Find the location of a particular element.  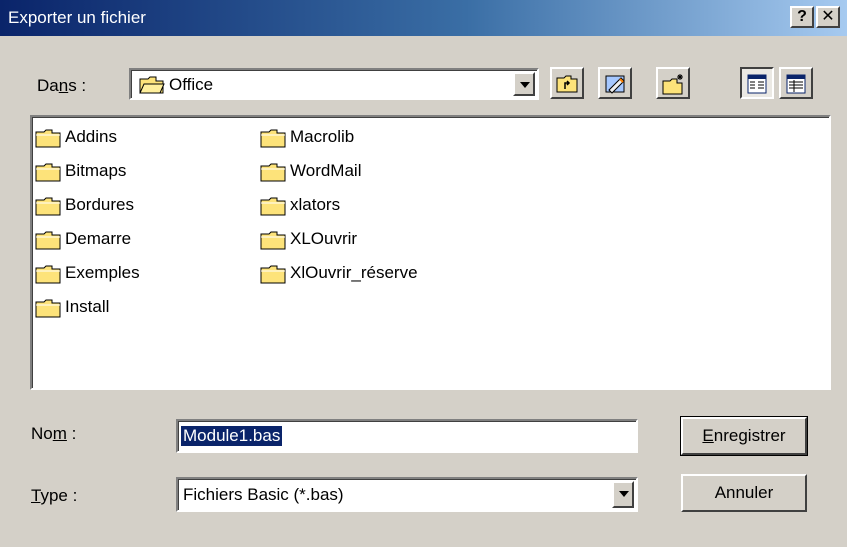

file-name: Macrolib is located at coordinates (322, 136).